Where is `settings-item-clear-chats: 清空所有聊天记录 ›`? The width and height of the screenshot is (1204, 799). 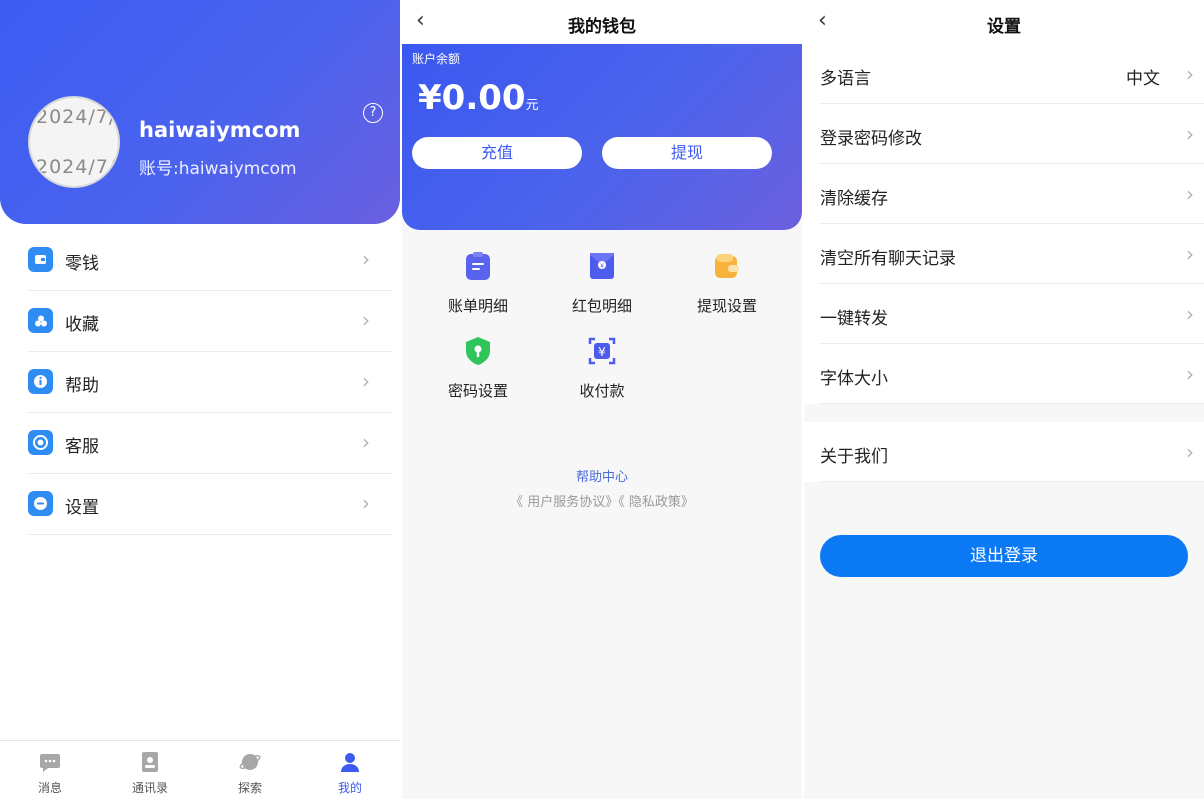
settings-item-clear-chats: 清空所有聊天记录 › is located at coordinates (1012, 254).